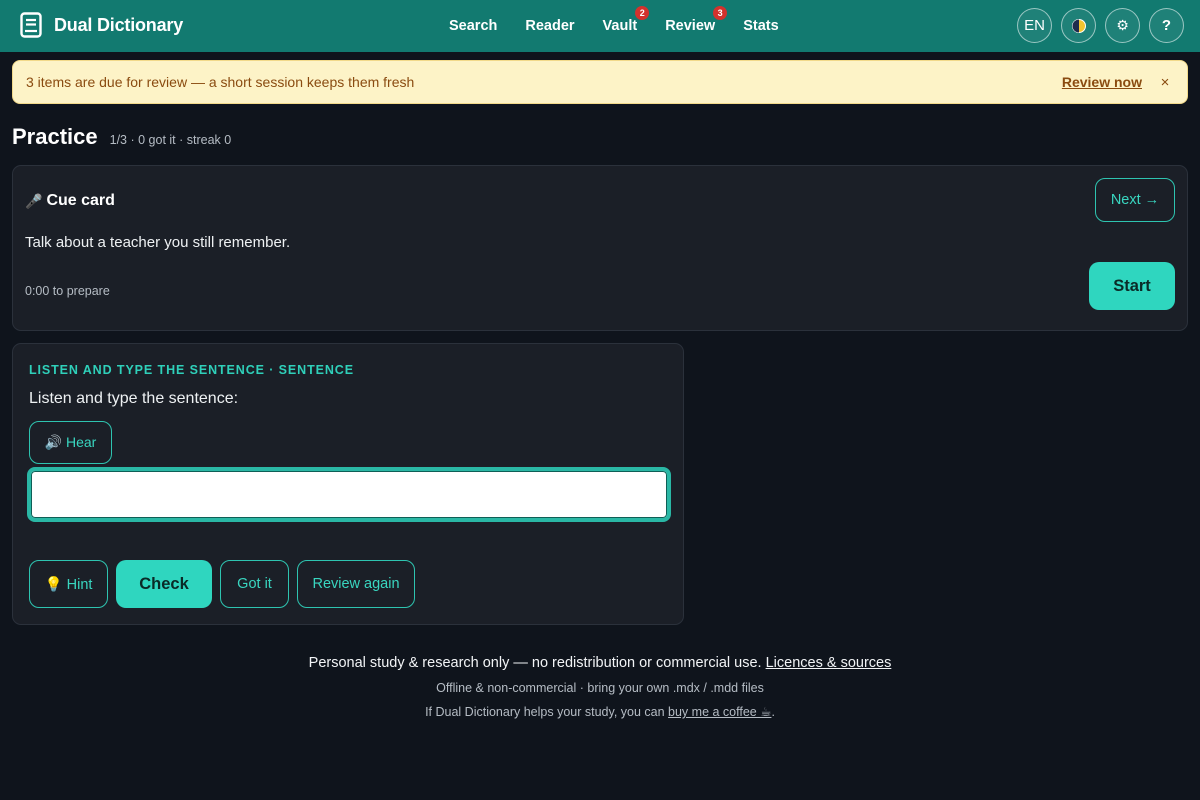  Describe the element at coordinates (70, 442) in the screenshot. I see `hear-button: 🔊 Hear` at that location.